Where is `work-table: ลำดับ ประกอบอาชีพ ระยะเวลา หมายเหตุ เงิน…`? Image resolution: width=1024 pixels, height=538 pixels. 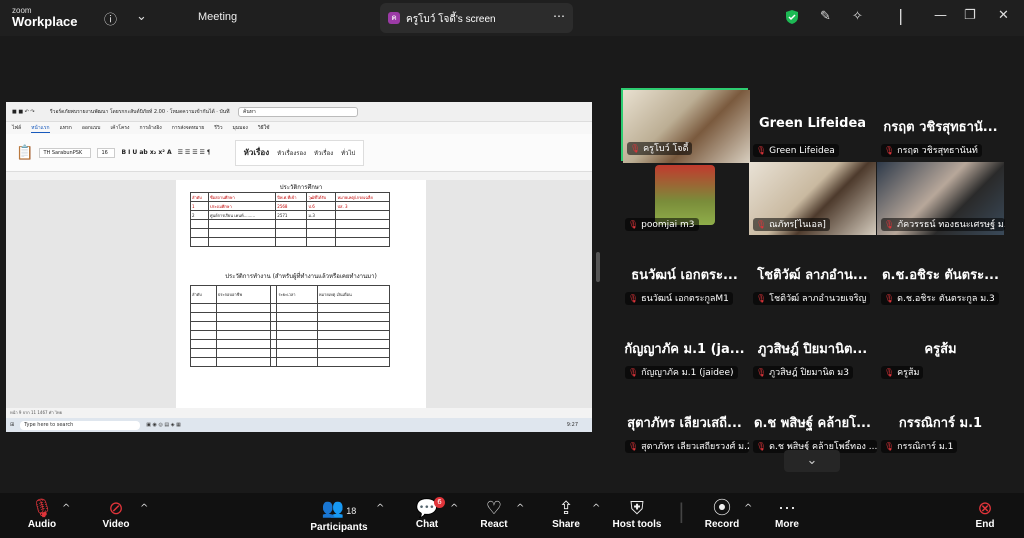 work-table: ลำดับ ประกอบอาชีพ ระยะเวลา หมายเหตุ เงิน… is located at coordinates (290, 326).